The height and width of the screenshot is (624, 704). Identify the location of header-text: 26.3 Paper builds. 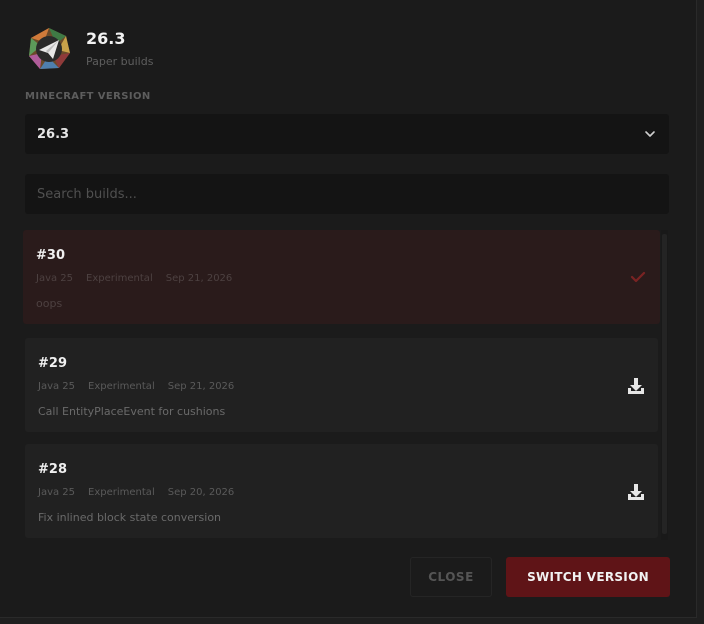
(119, 49).